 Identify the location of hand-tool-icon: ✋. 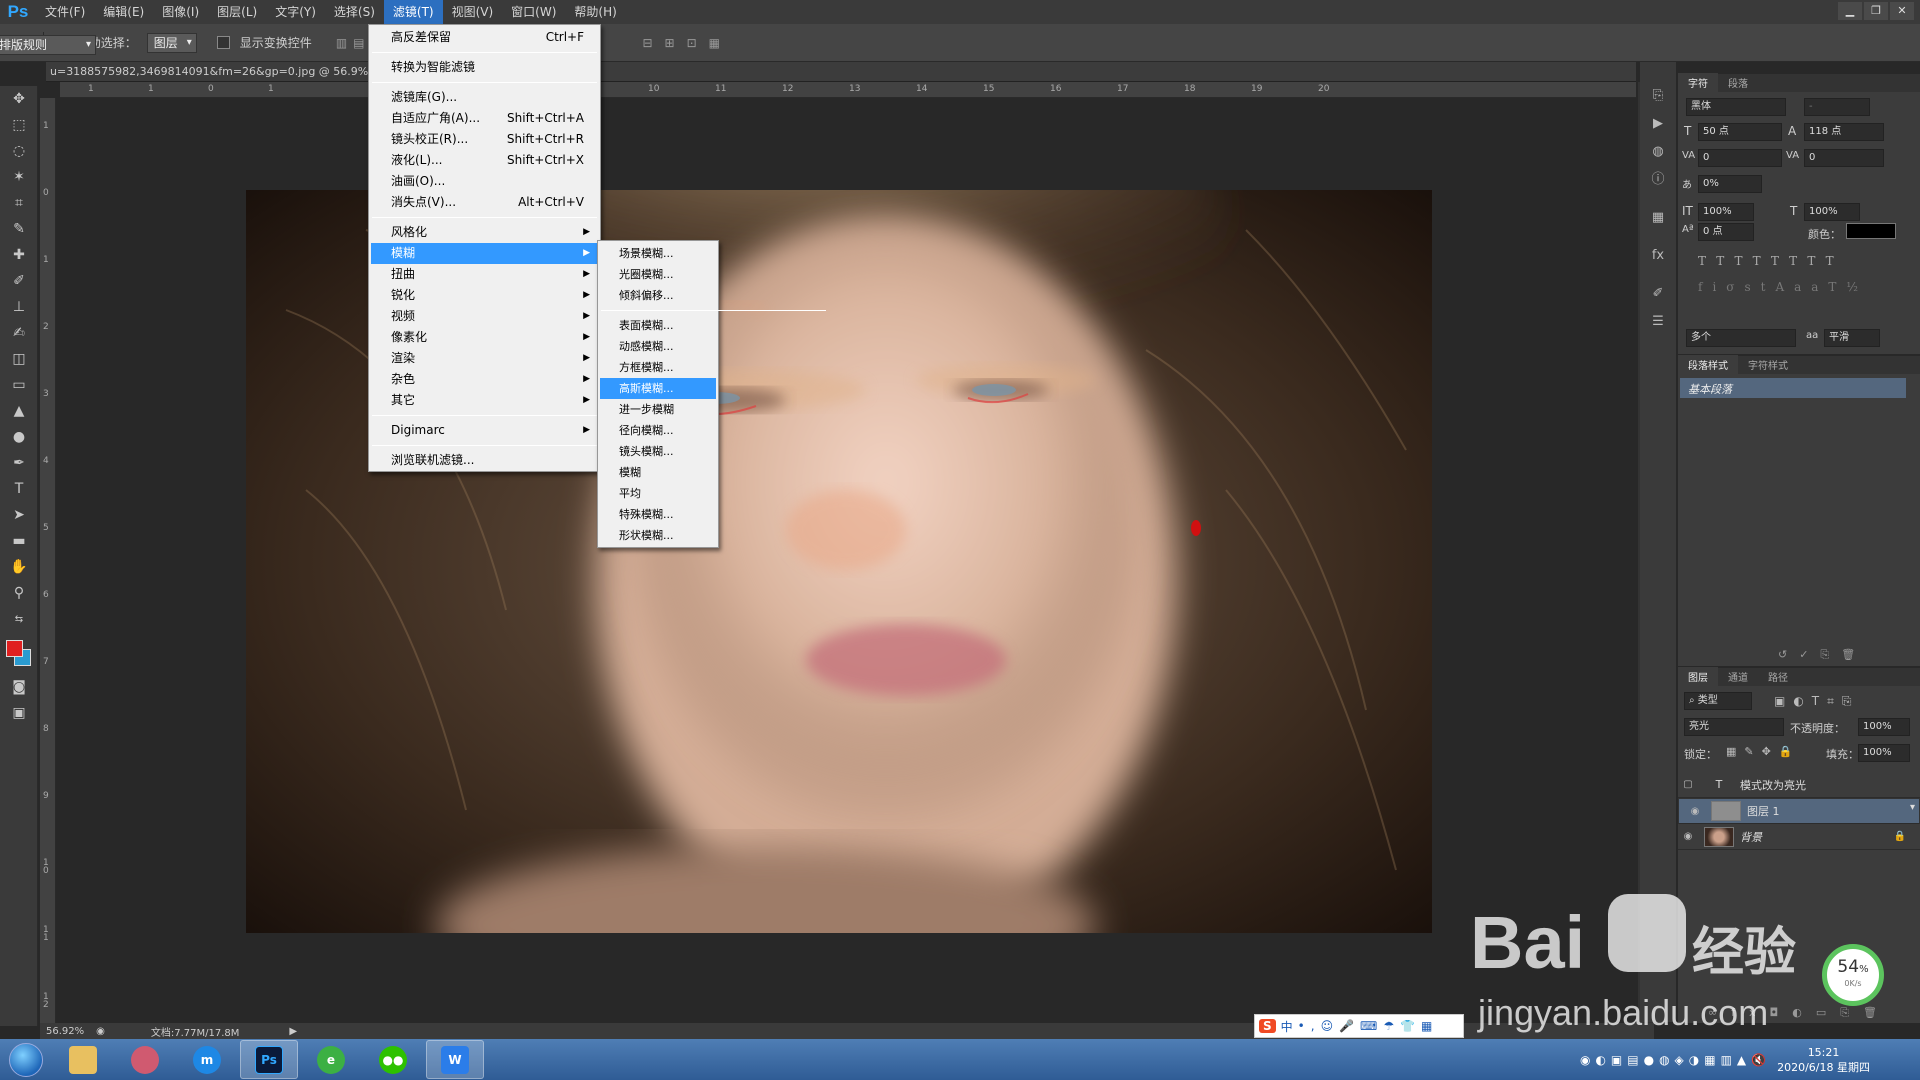
(19, 567).